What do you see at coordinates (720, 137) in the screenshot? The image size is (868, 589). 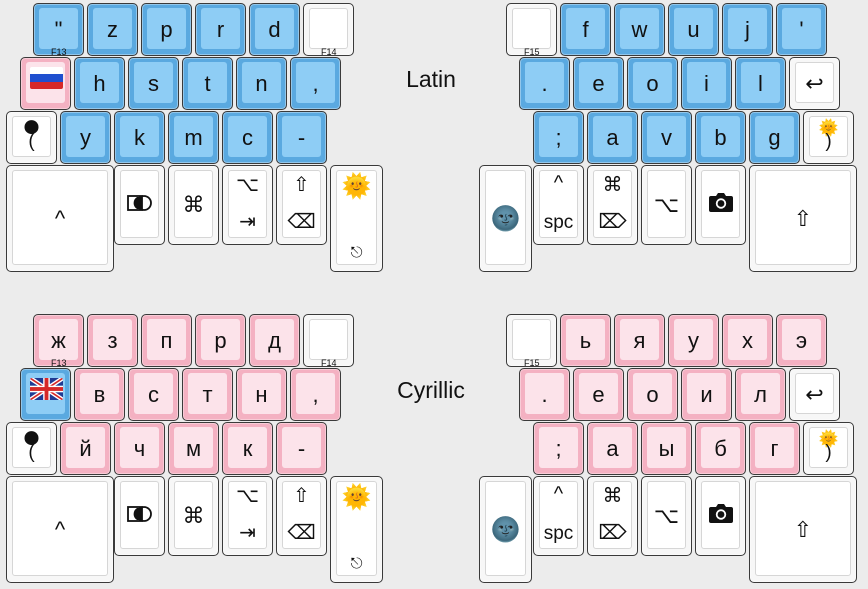 I see `right-row3-key-3: b` at bounding box center [720, 137].